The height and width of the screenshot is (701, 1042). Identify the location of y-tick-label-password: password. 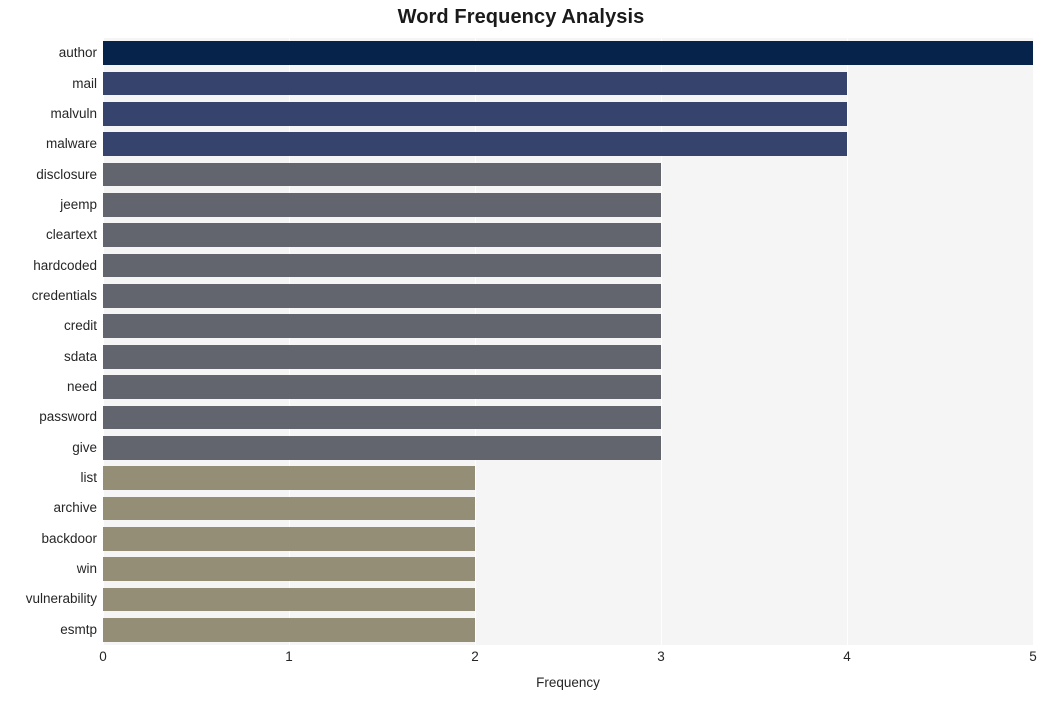
(68, 417).